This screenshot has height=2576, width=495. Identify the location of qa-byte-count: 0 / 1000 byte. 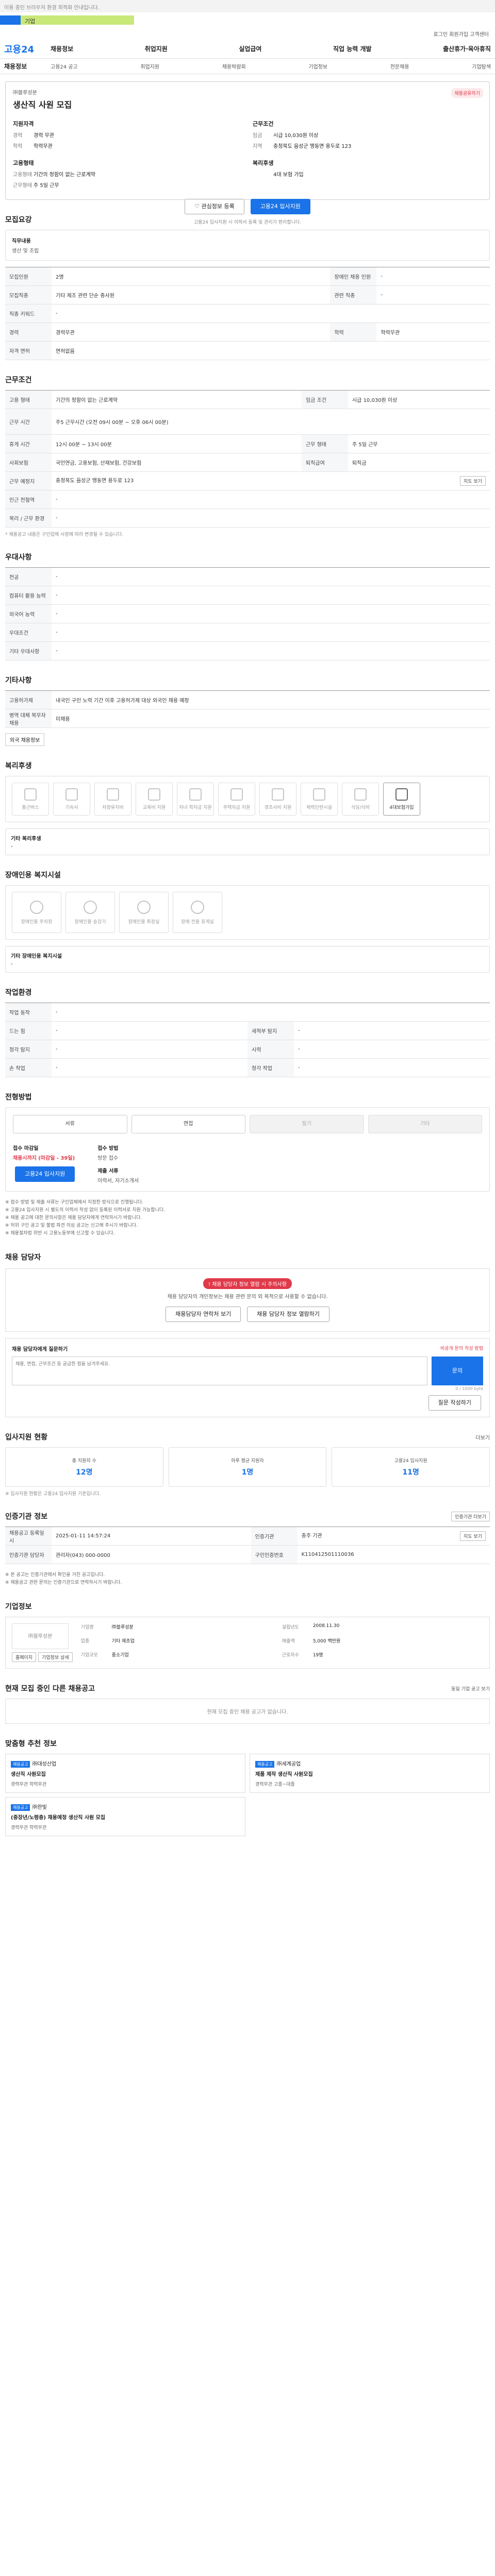
(469, 1388).